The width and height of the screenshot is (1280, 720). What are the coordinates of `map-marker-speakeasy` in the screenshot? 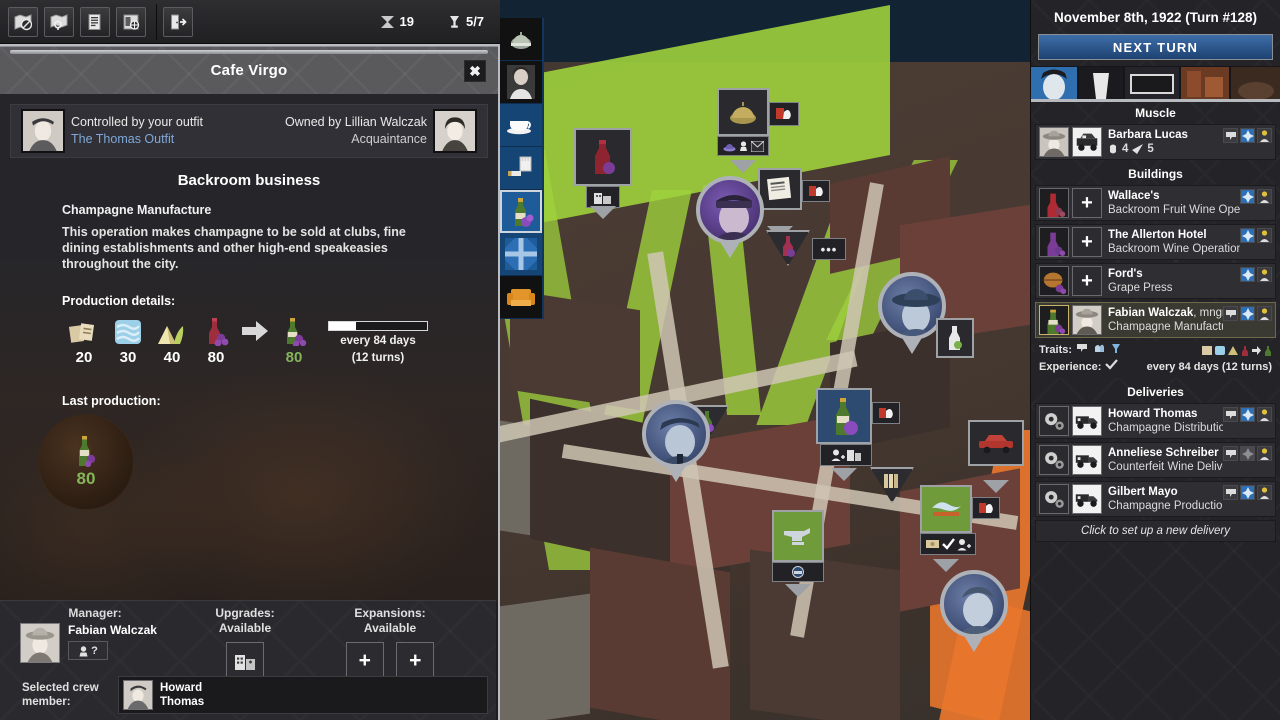 It's located at (758, 130).